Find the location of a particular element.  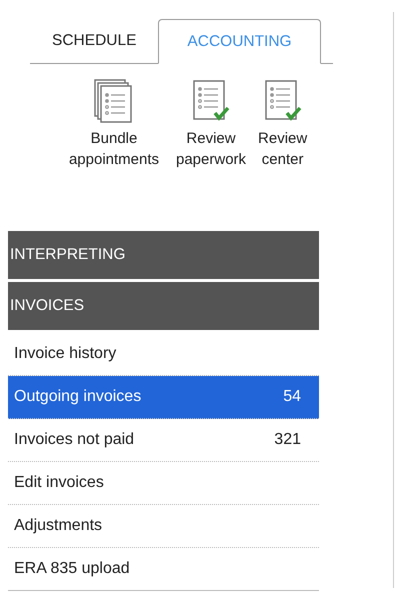

toolbar-button: Review center is located at coordinates (283, 133).